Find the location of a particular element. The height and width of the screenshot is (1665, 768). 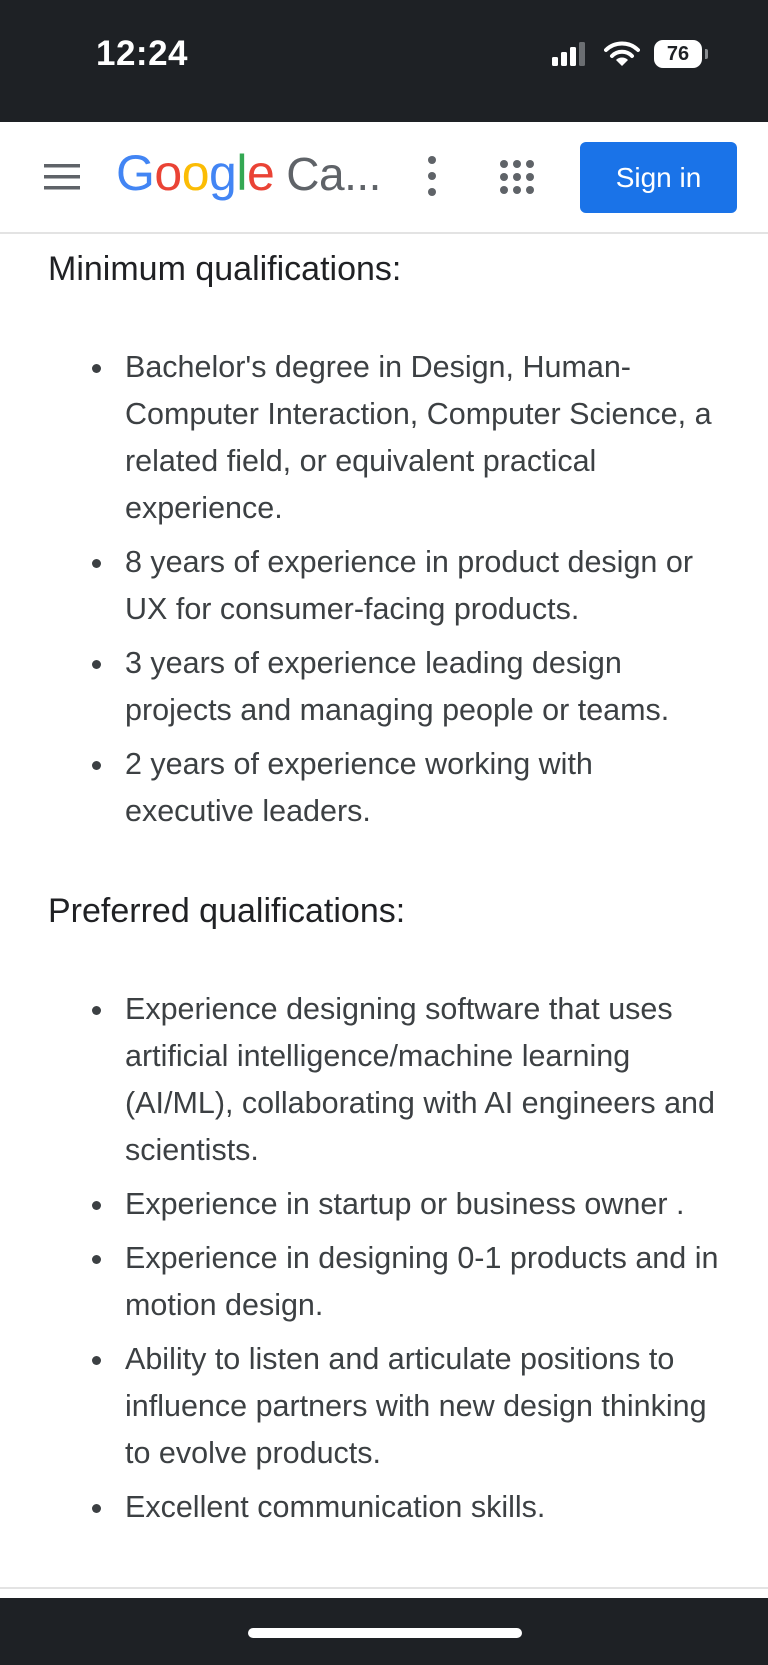

logo-letter: g is located at coordinates (223, 173).